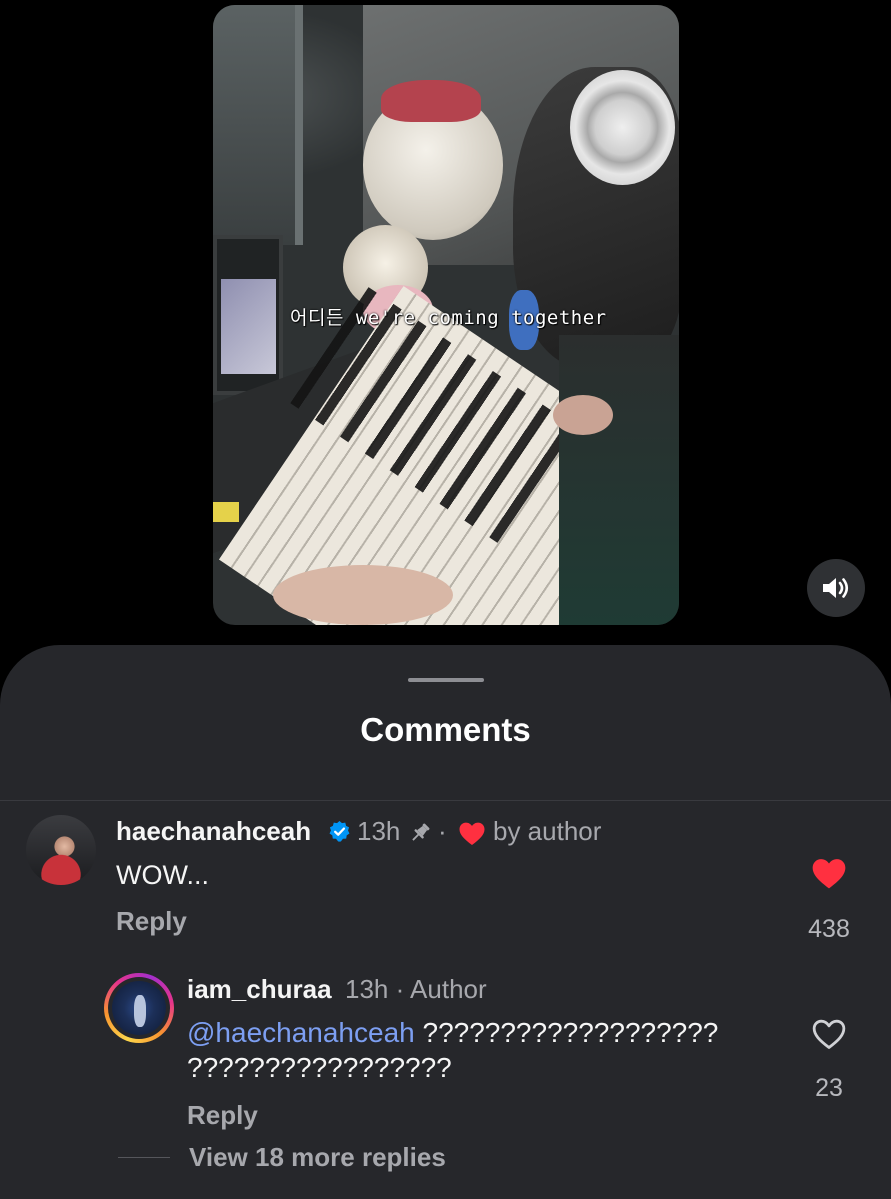 Image resolution: width=891 pixels, height=1199 pixels. I want to click on comment-meta: 13h · Author, so click(416, 989).